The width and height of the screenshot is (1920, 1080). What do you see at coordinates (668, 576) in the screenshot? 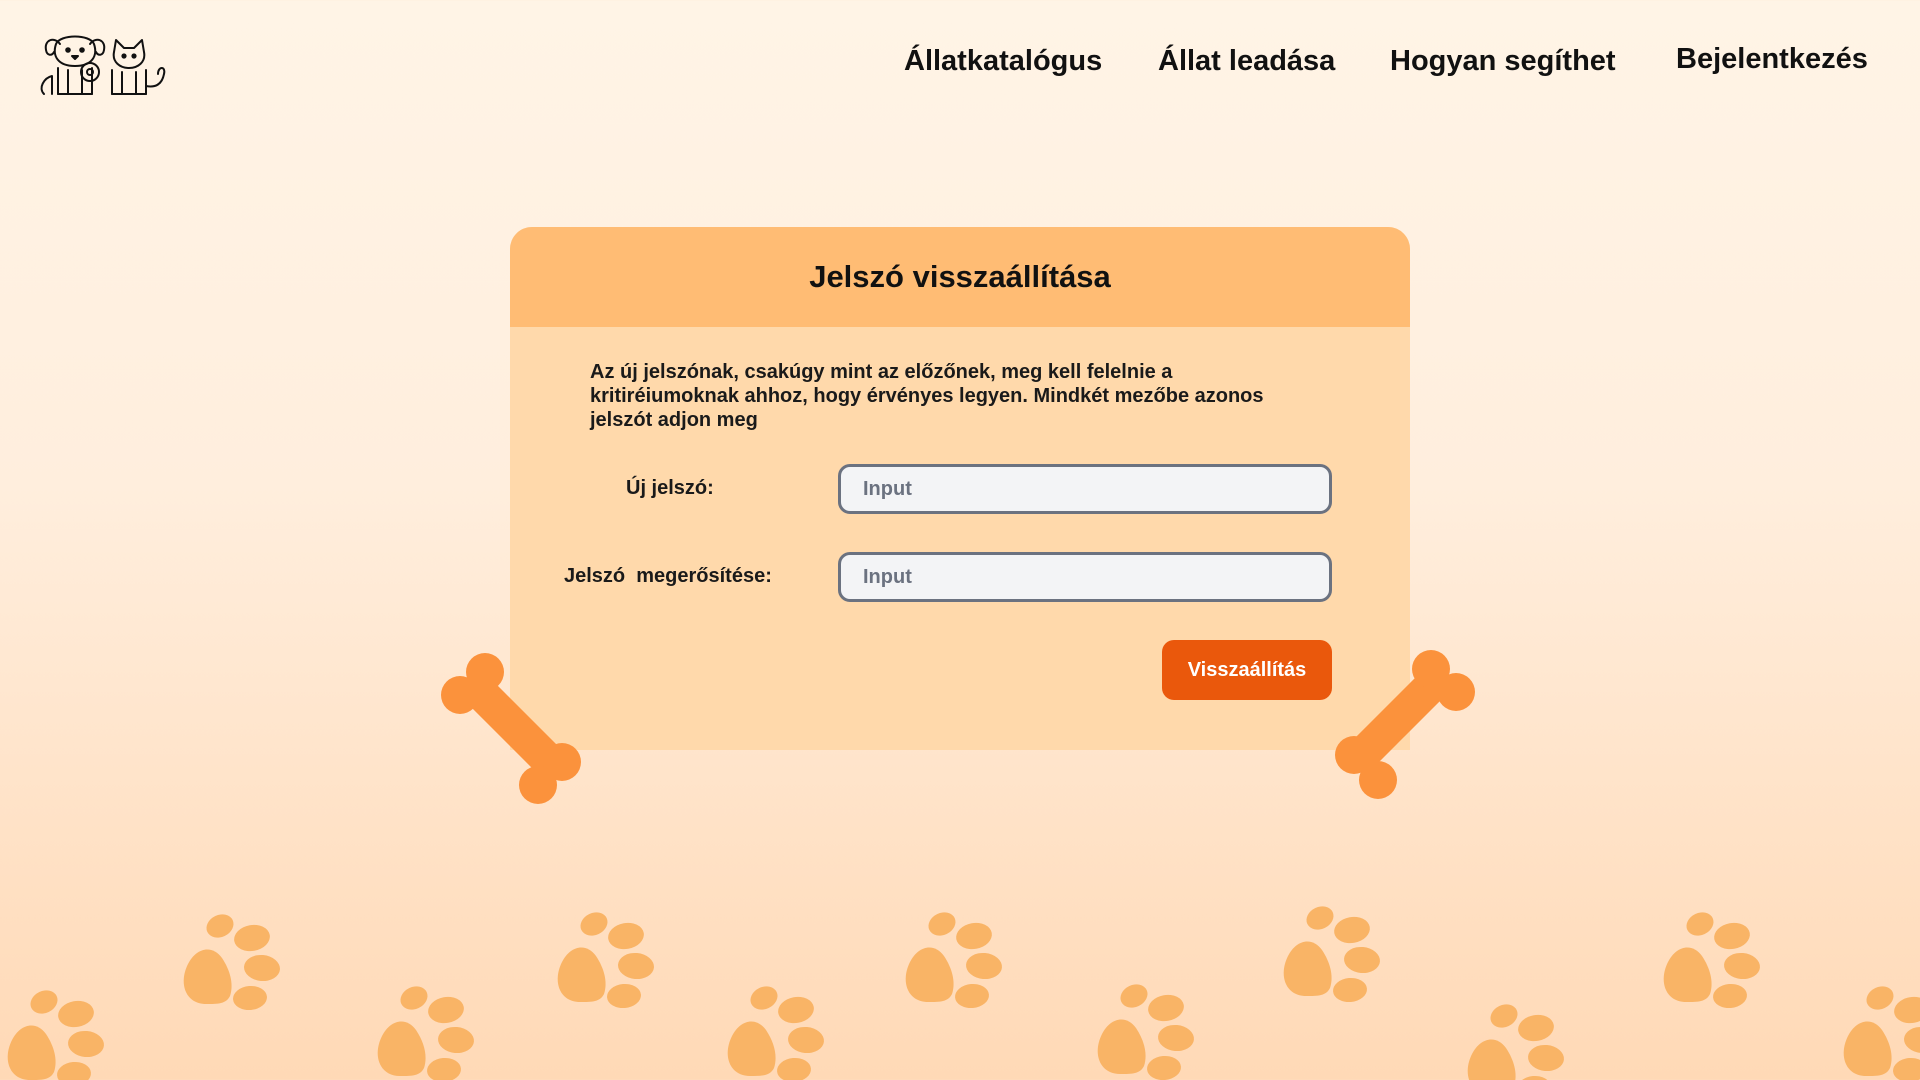
I see `confirm-password-label: Jelszó megerősítése:` at bounding box center [668, 576].